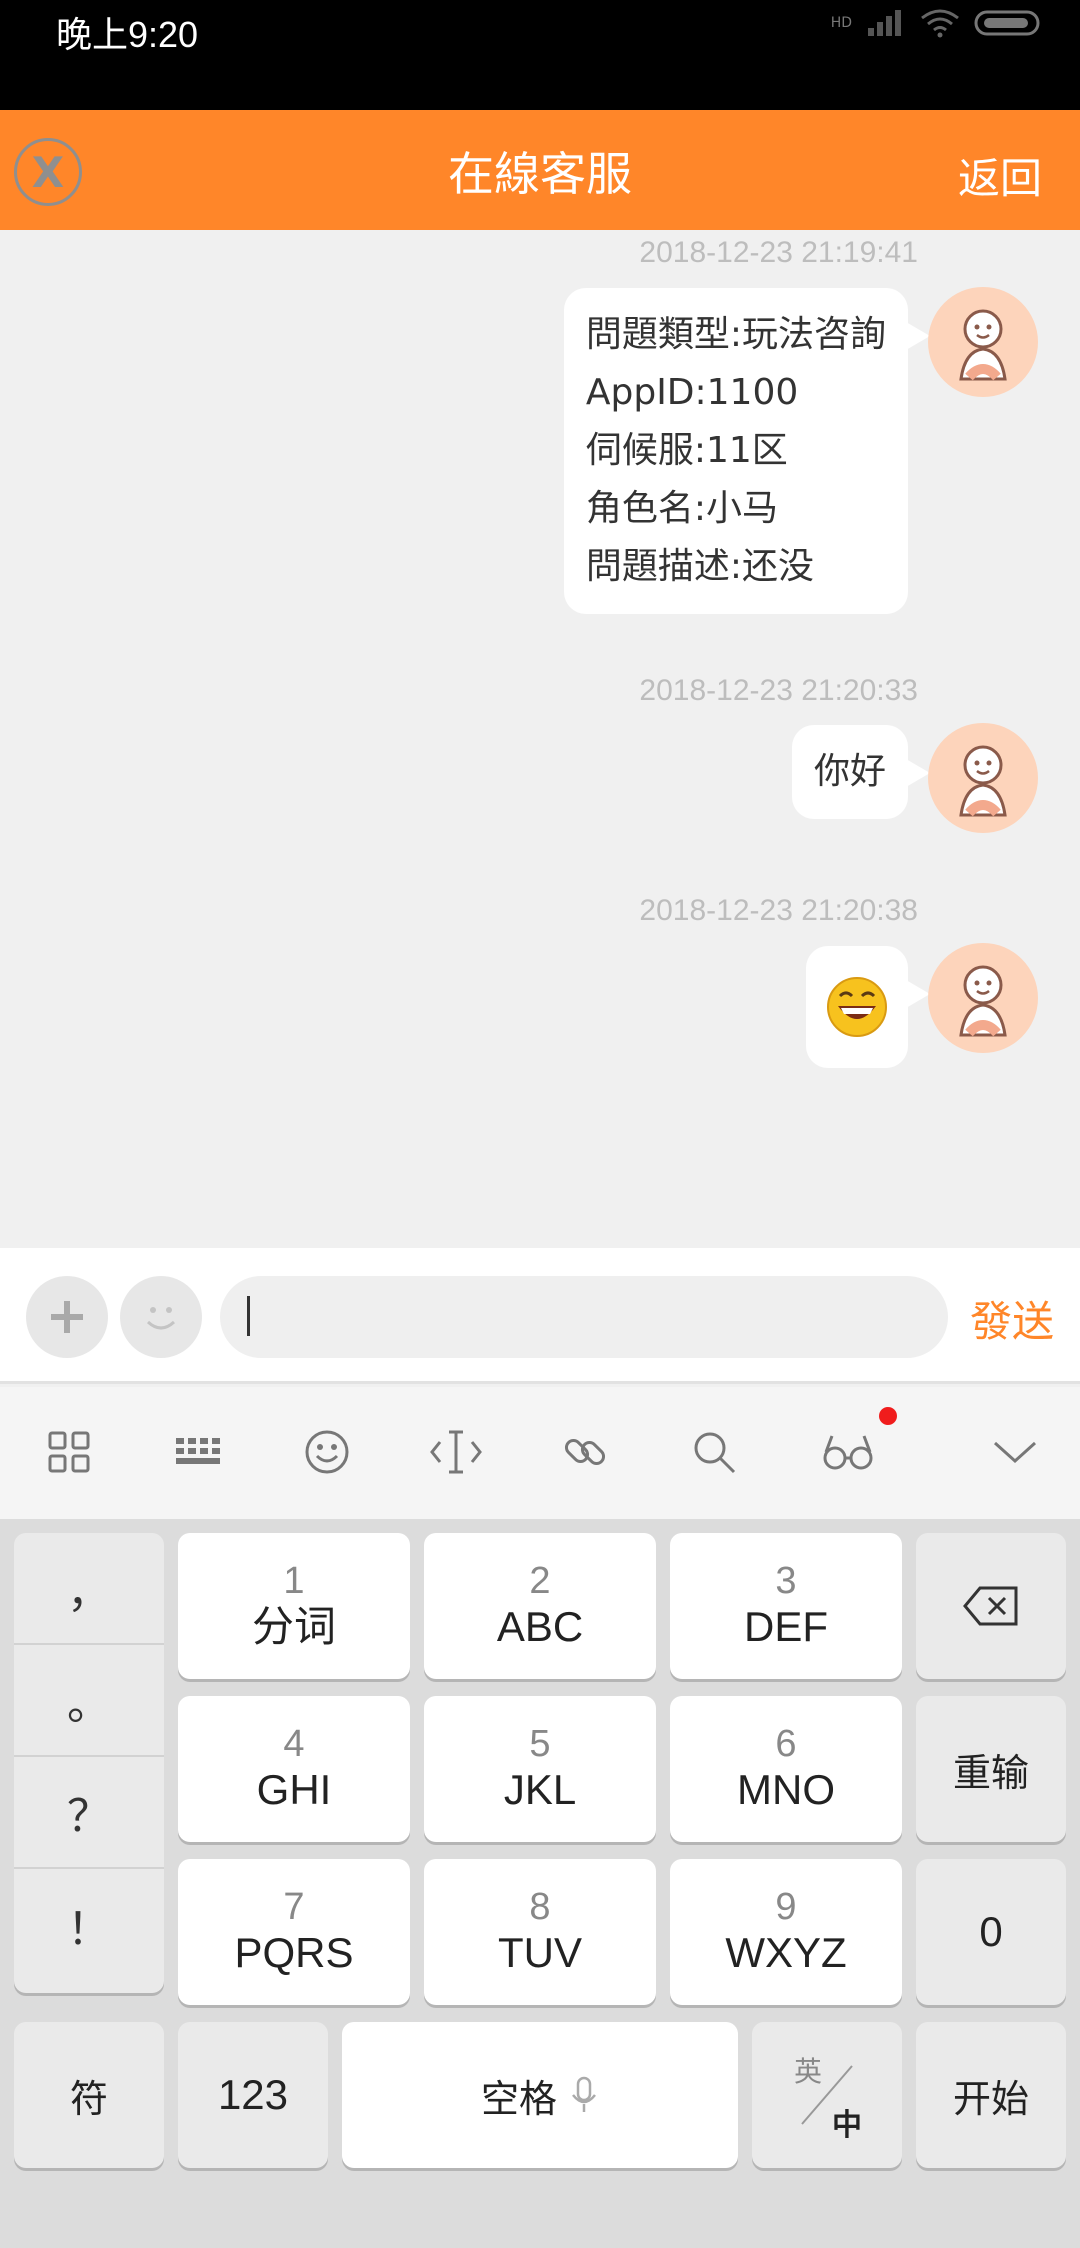 The width and height of the screenshot is (1080, 2248). I want to click on emoji-button, so click(161, 1317).